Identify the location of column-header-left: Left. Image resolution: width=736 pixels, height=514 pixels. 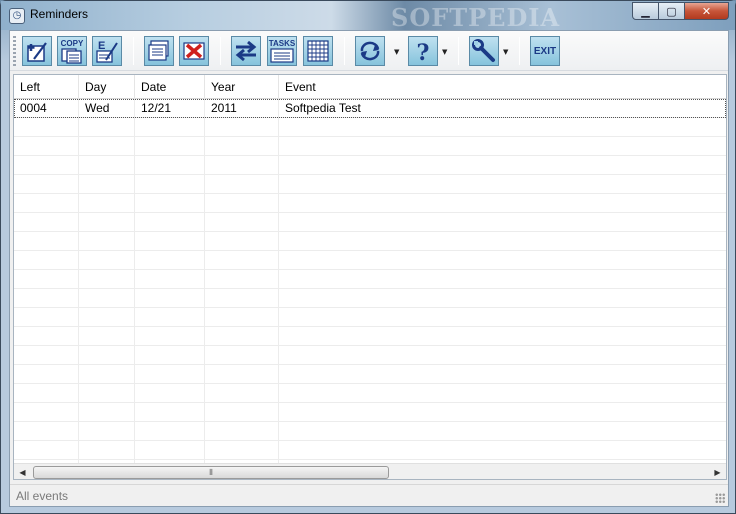
(46, 87).